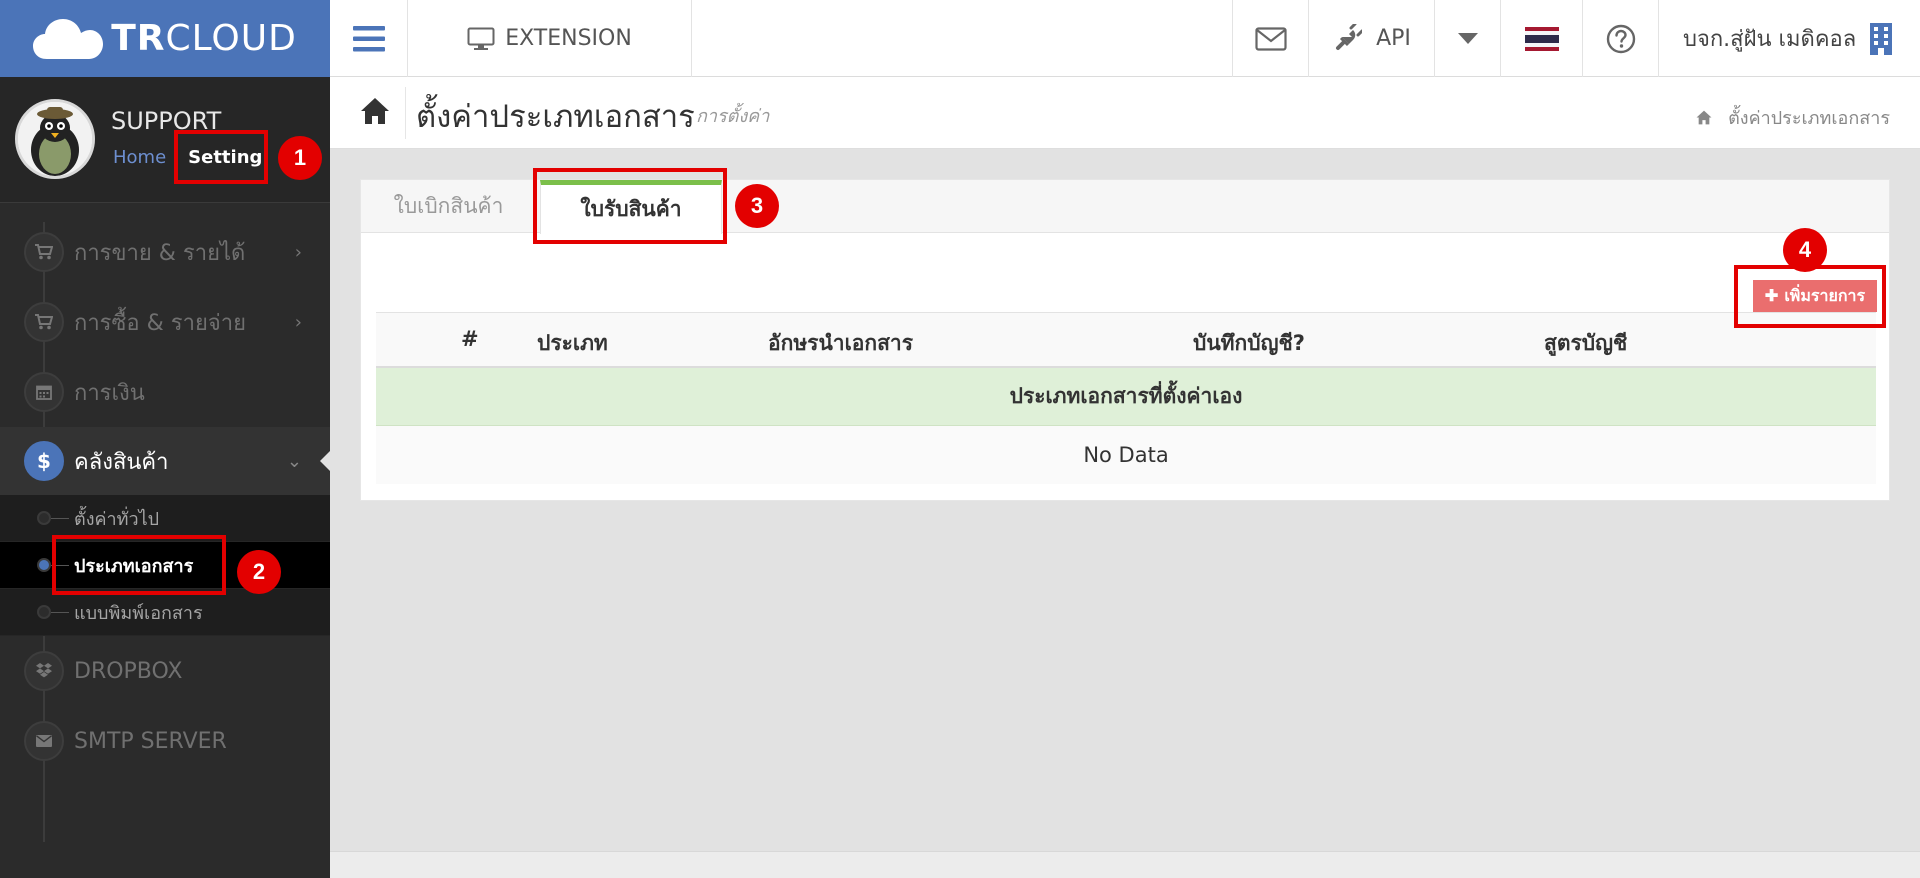 The height and width of the screenshot is (878, 1920). What do you see at coordinates (121, 462) in the screenshot?
I see `sidebar-item-label: คลังสินค้า` at bounding box center [121, 462].